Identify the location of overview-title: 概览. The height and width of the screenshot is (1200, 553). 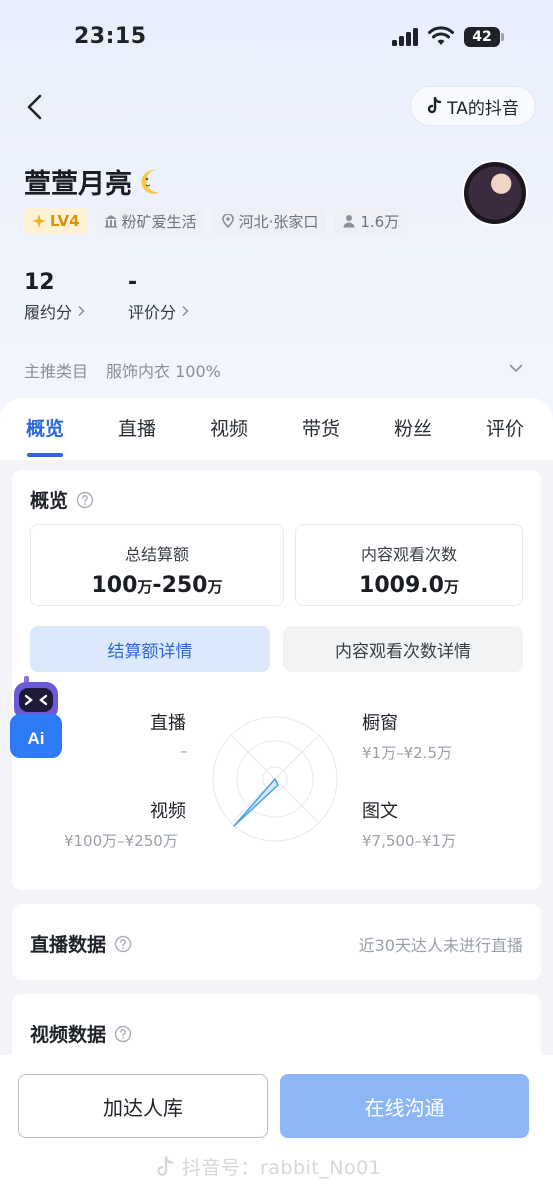
(49, 501).